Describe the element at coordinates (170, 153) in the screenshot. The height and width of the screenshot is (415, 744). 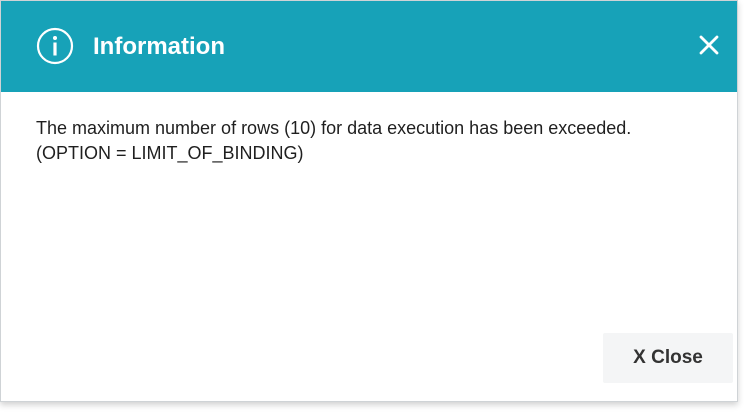
I see `message-option-text: (OPTION = LIMIT_OF_BINDING)` at that location.